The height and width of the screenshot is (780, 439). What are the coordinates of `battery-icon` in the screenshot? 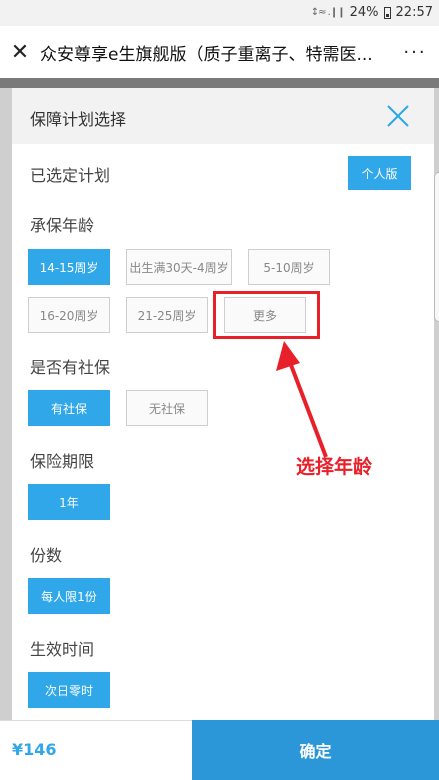 It's located at (387, 12).